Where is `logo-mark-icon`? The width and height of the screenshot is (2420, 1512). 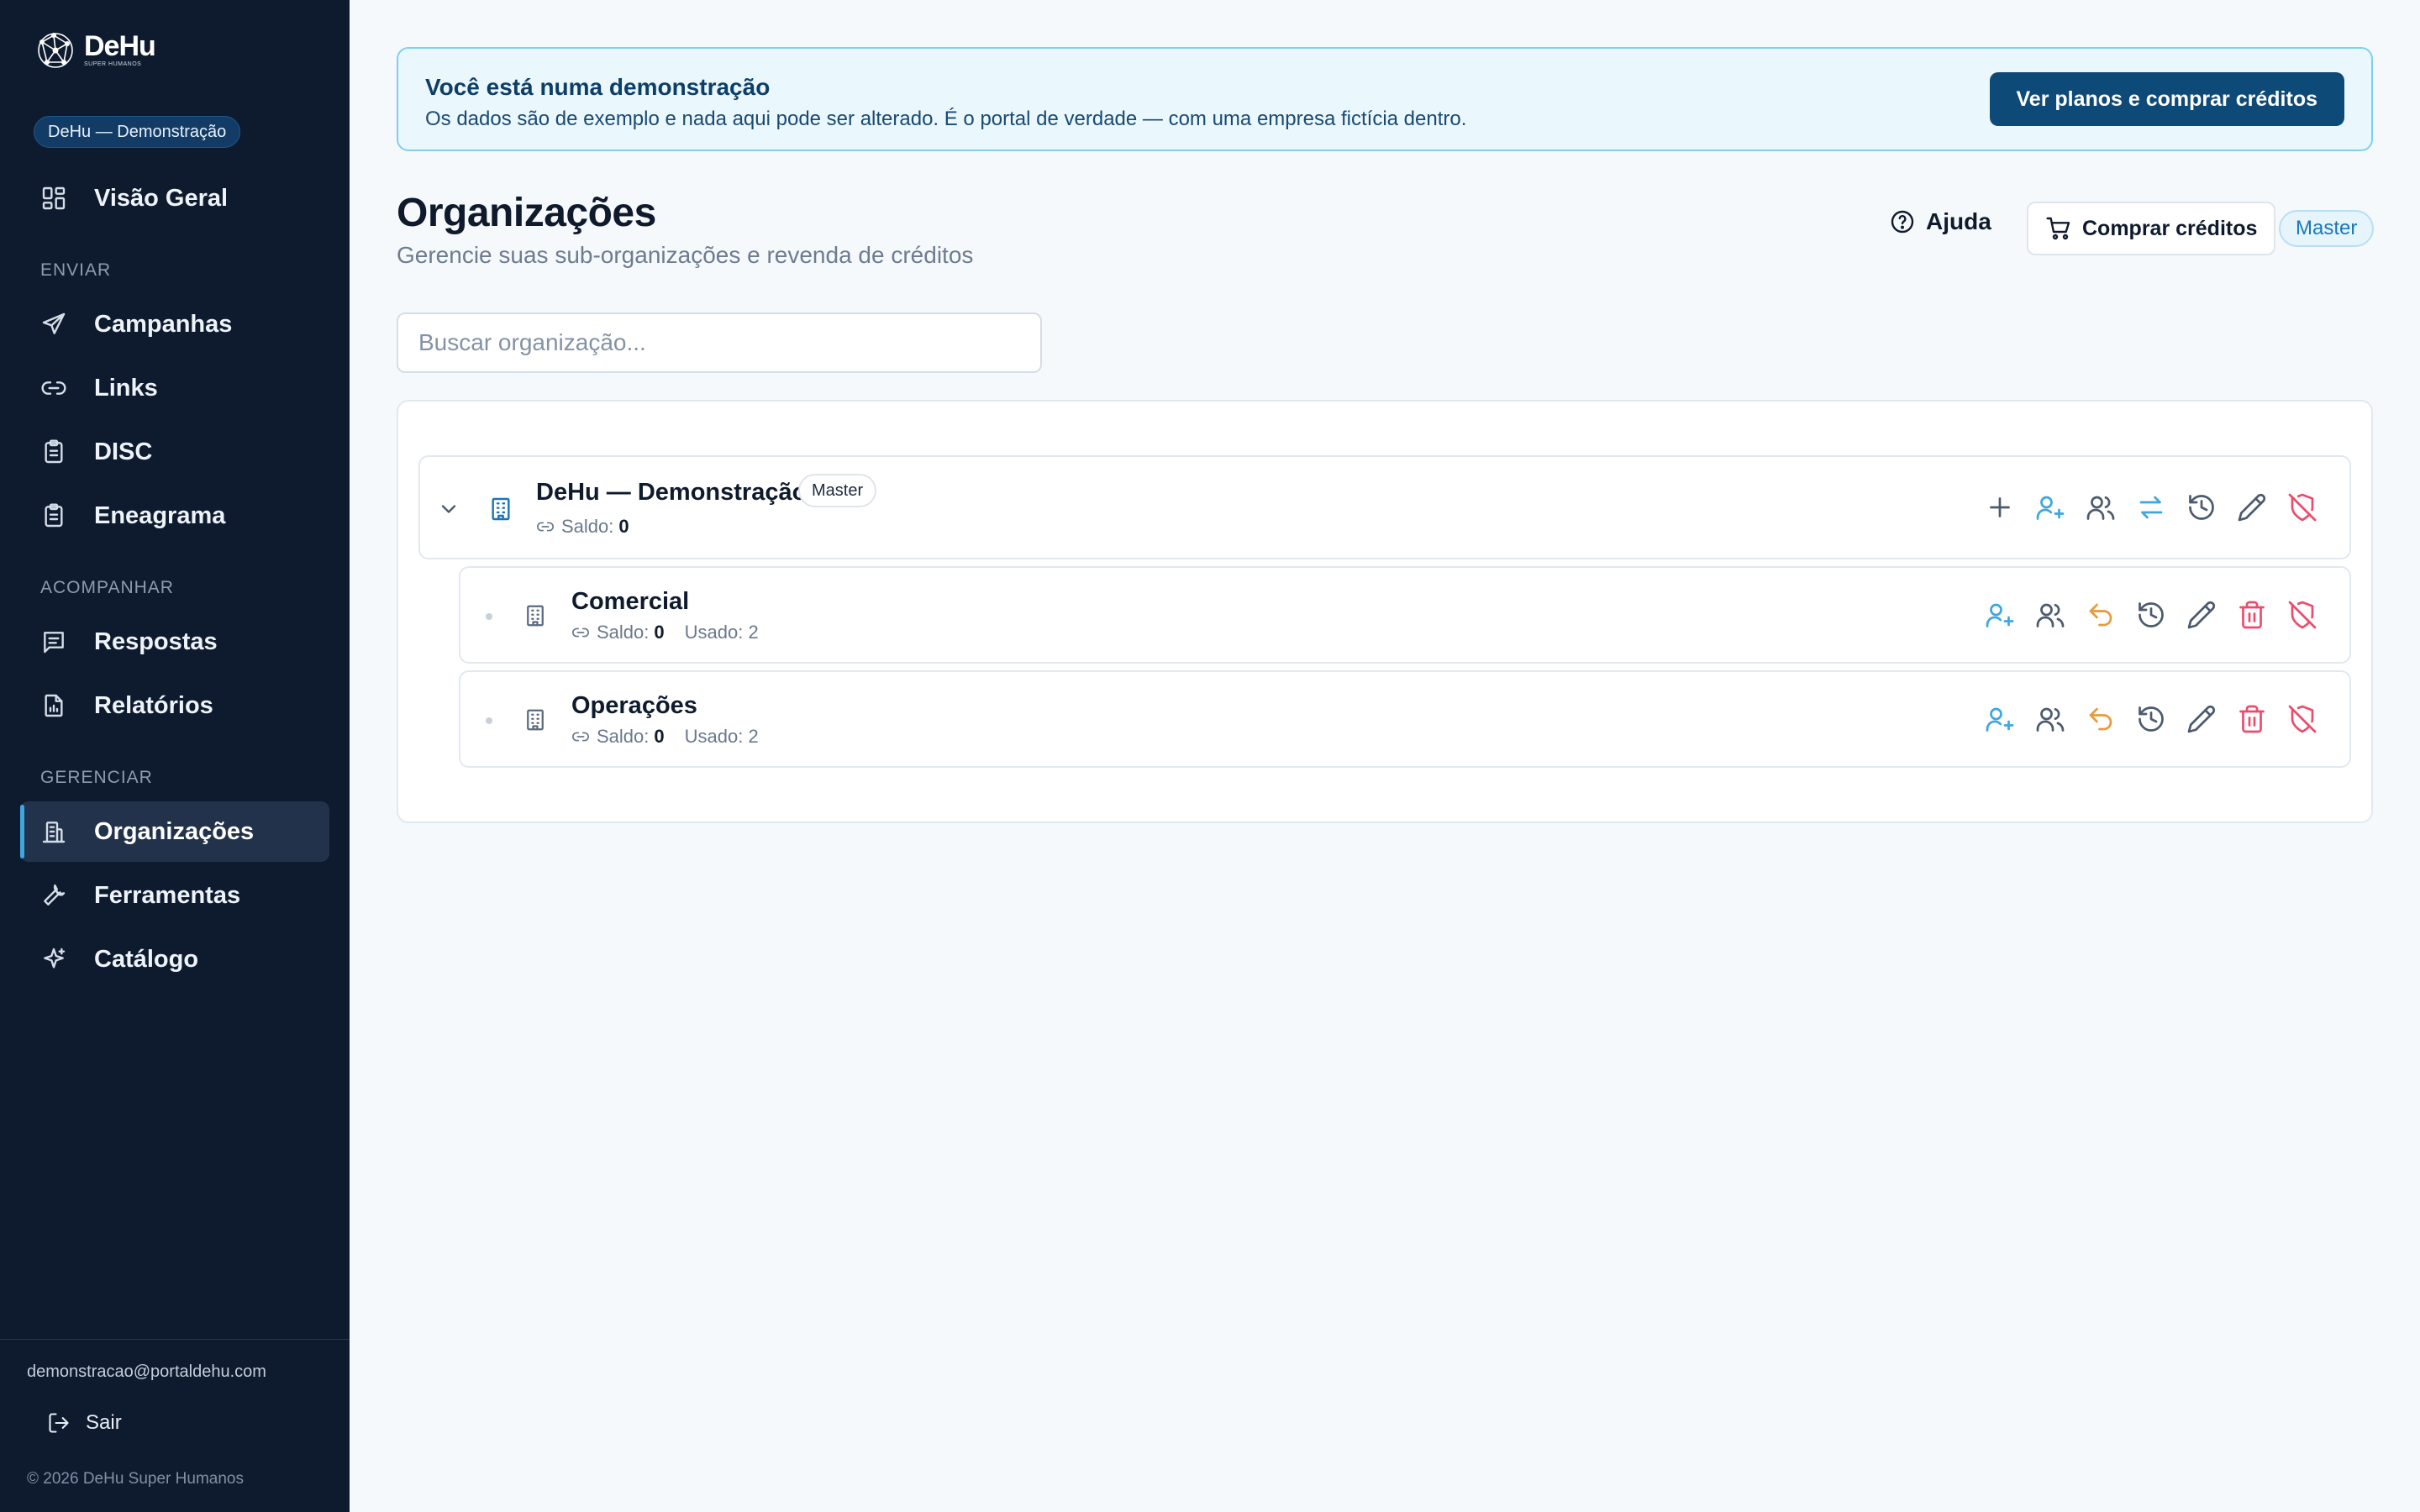
logo-mark-icon is located at coordinates (55, 50).